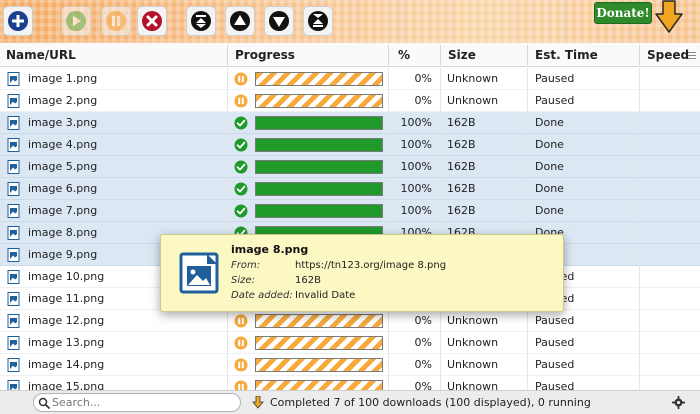 This screenshot has width=700, height=414. Describe the element at coordinates (243, 280) in the screenshot. I see `tooltip-size-label: Size:` at that location.